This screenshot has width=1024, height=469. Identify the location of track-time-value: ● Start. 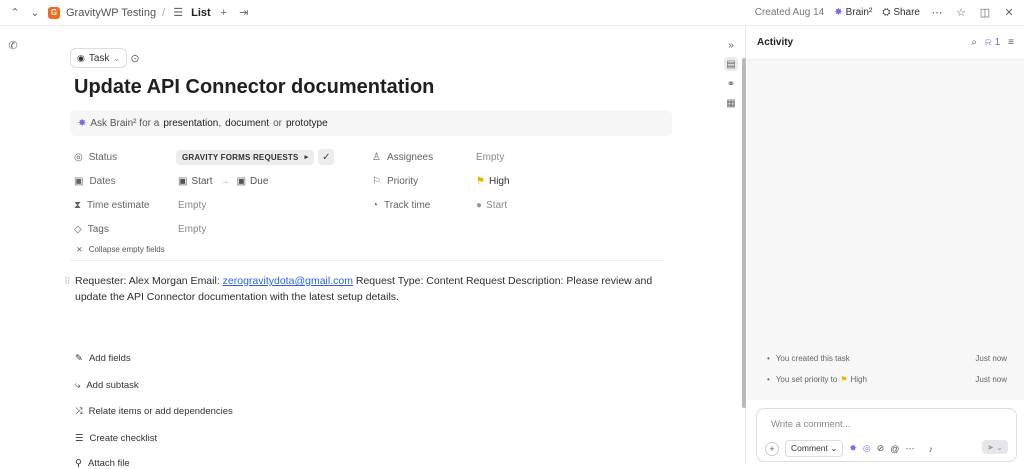
(491, 205).